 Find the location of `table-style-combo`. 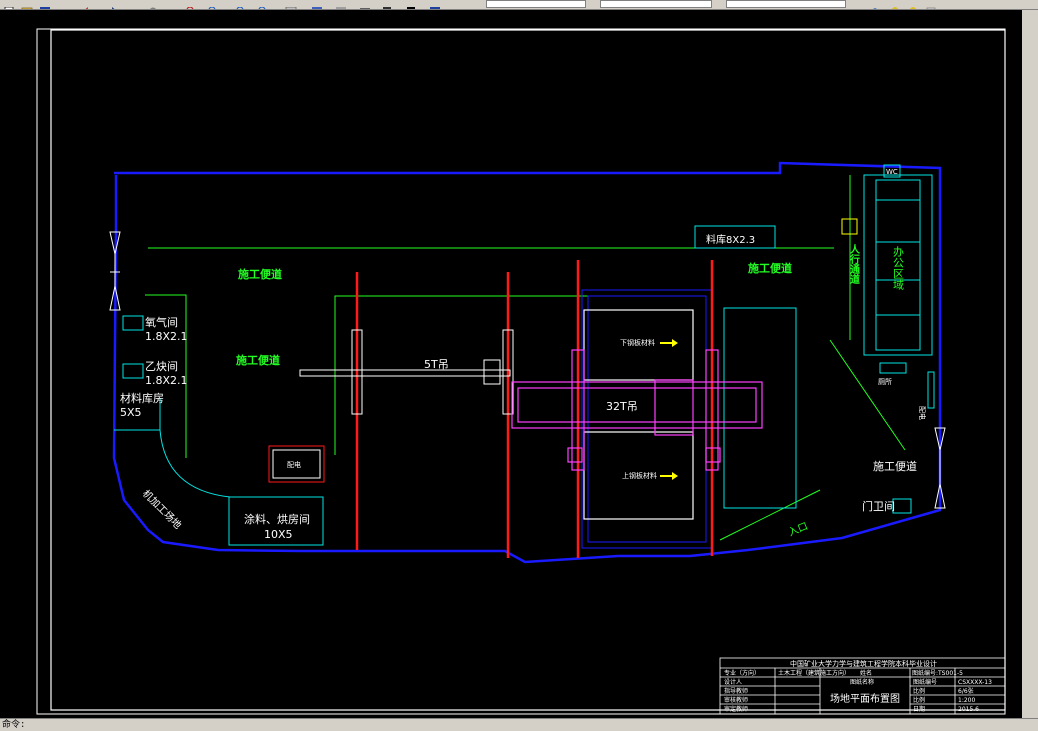

table-style-combo is located at coordinates (786, 4).